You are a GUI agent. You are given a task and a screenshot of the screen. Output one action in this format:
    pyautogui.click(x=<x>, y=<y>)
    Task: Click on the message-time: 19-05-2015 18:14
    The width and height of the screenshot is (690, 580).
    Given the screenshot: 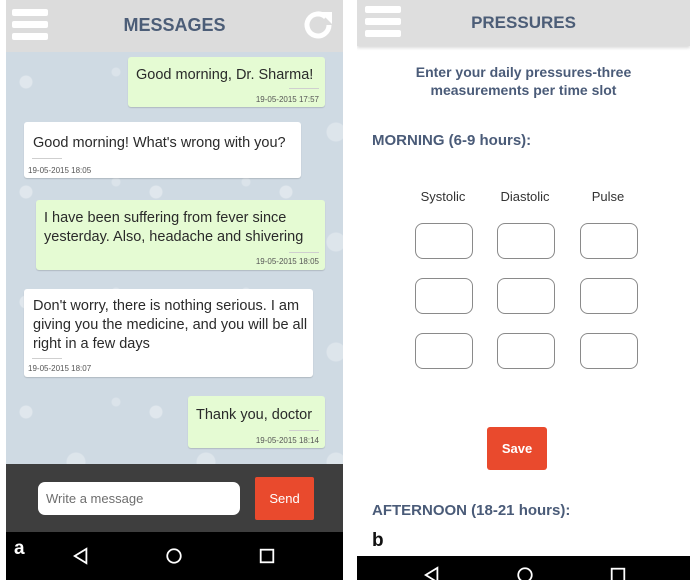 What is the action you would take?
    pyautogui.click(x=287, y=440)
    